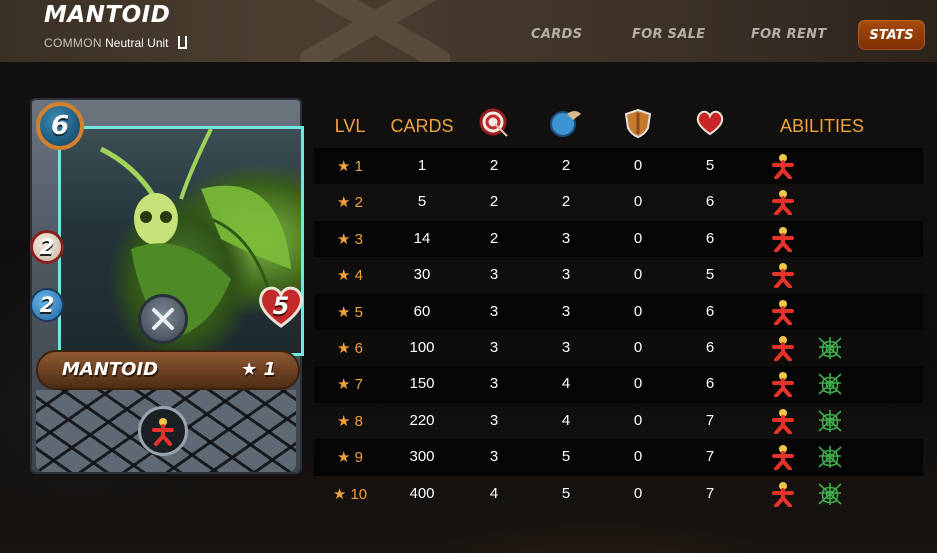 This screenshot has width=937, height=553. I want to click on health-badge: 5, so click(281, 306).